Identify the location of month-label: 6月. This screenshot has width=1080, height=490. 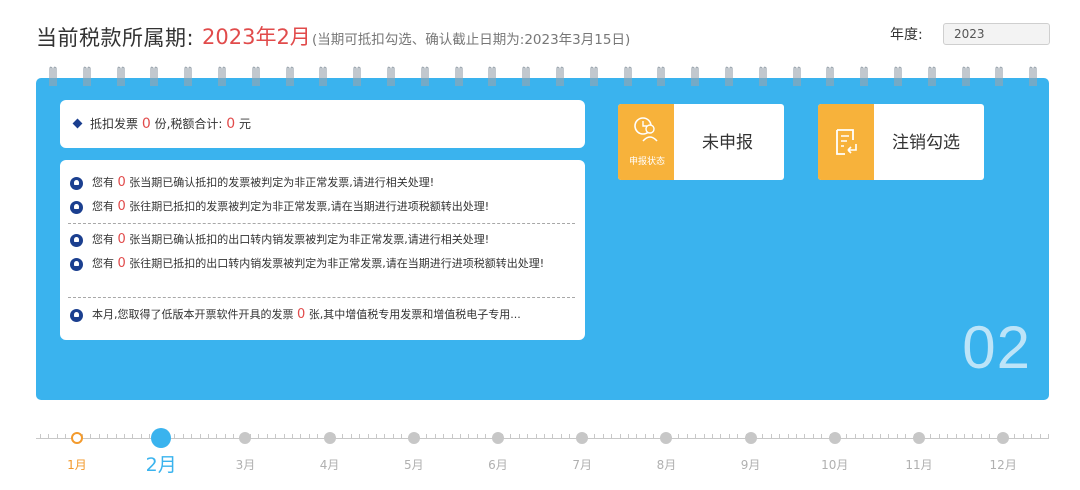
(498, 464).